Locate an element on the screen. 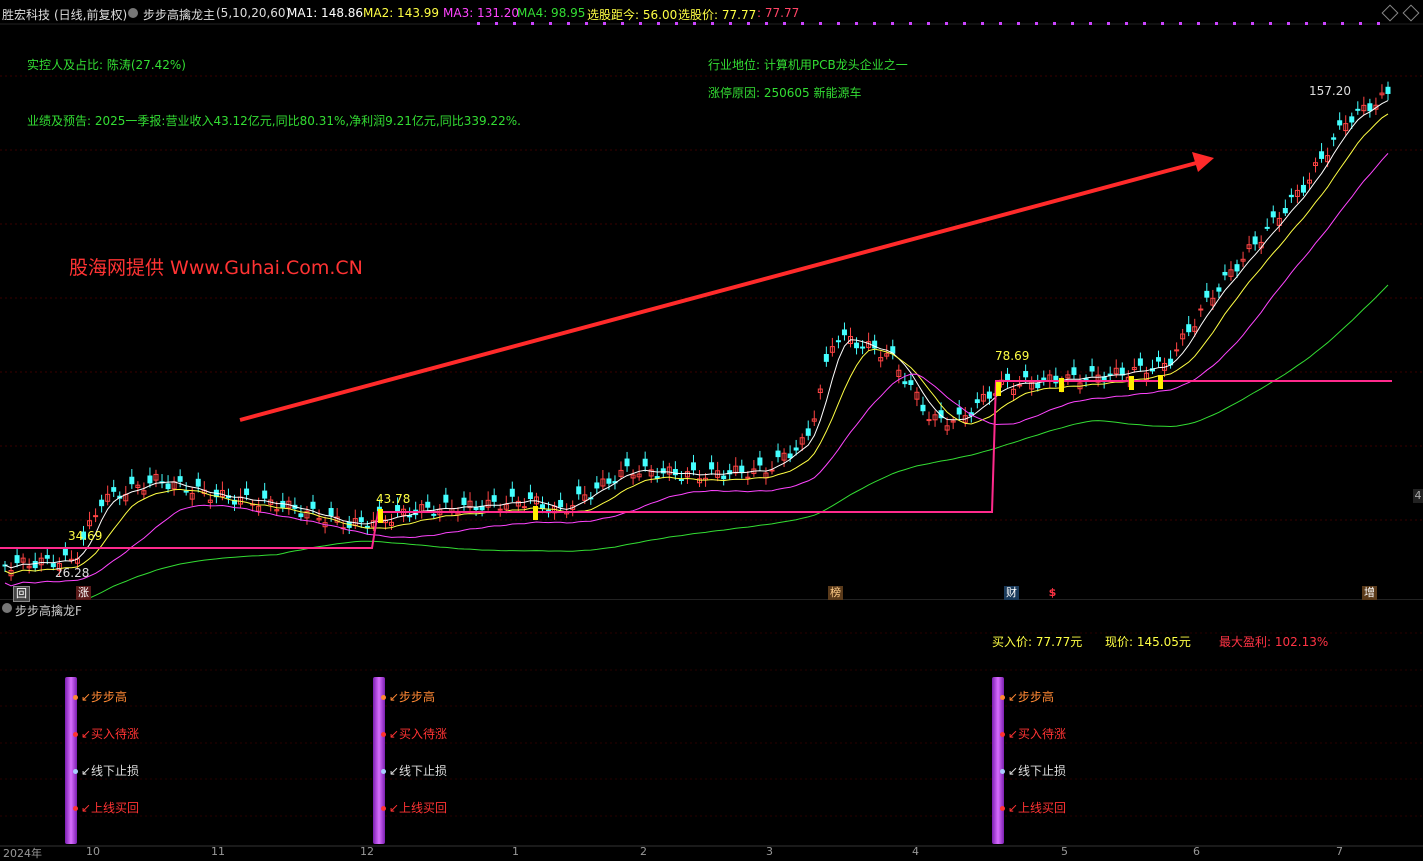 The image size is (1423, 861). chevron-down-icon is located at coordinates (133, 13).